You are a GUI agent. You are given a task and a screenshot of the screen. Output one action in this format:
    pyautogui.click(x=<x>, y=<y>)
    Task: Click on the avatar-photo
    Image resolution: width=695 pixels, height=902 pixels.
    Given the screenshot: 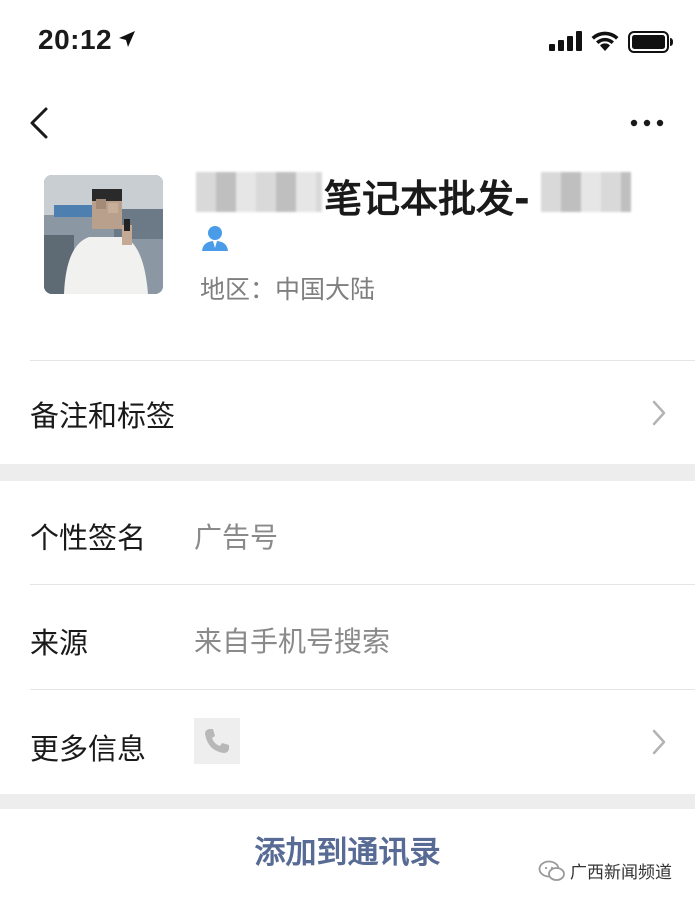 What is the action you would take?
    pyautogui.click(x=103, y=234)
    